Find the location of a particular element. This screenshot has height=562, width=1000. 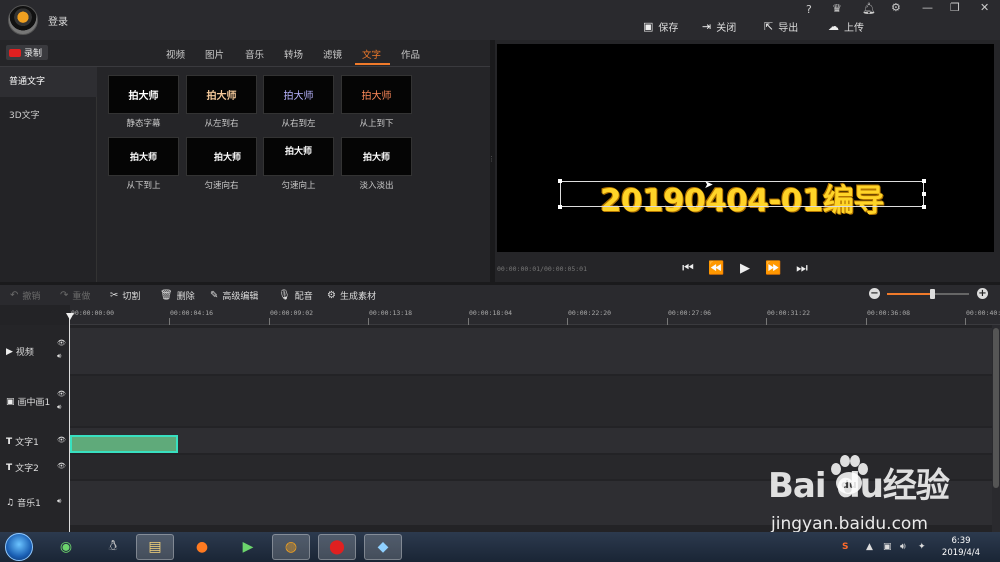

save-icon: ▣ is located at coordinates (648, 26).